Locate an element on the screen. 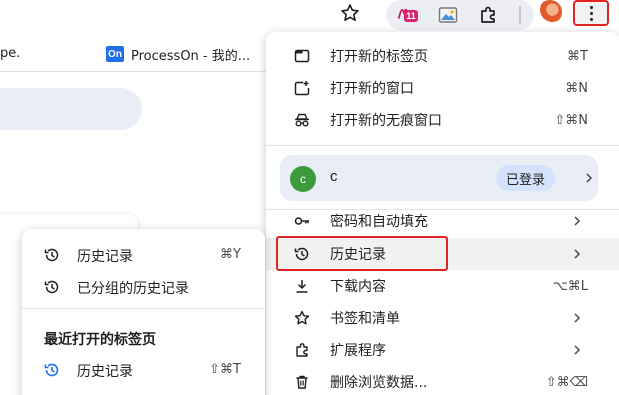 This screenshot has width=619, height=395. toolbar-divider is located at coordinates (520, 15).